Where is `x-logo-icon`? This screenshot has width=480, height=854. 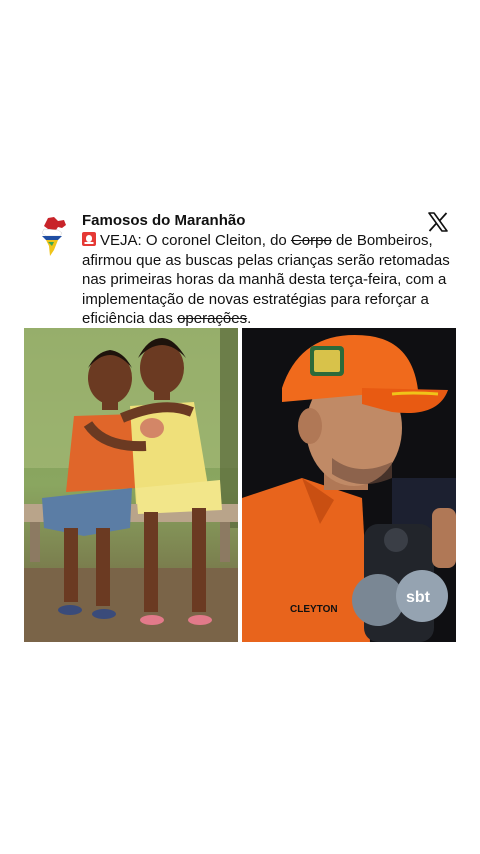 x-logo-icon is located at coordinates (438, 222).